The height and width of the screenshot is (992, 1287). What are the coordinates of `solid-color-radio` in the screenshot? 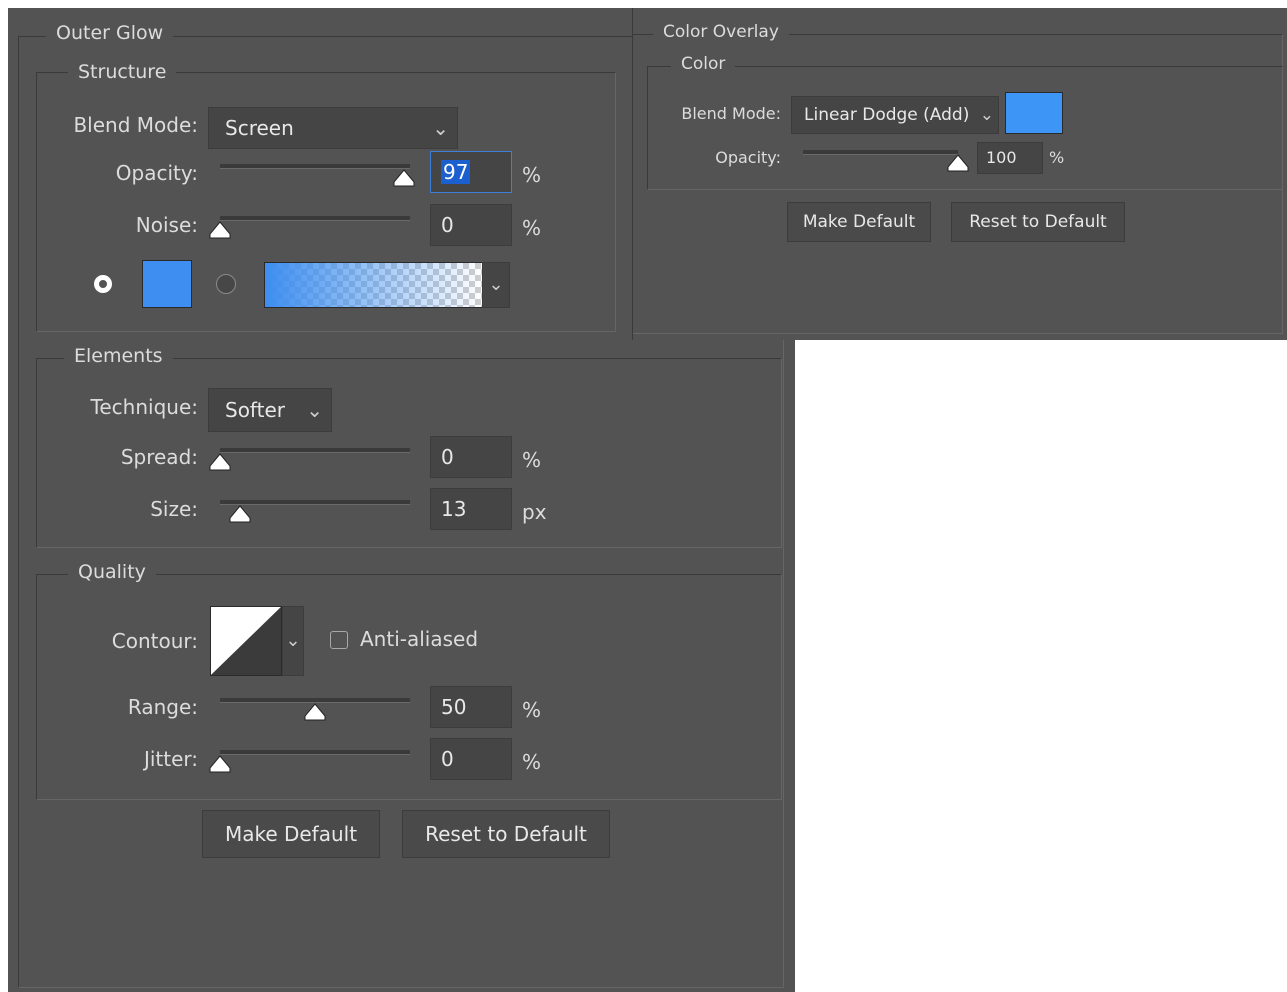 It's located at (103, 284).